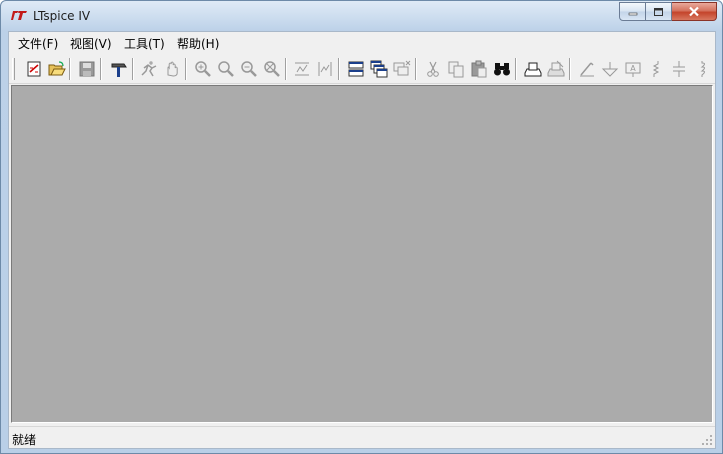 The width and height of the screenshot is (723, 454). What do you see at coordinates (62, 16) in the screenshot?
I see `window-title: LTspice IV` at bounding box center [62, 16].